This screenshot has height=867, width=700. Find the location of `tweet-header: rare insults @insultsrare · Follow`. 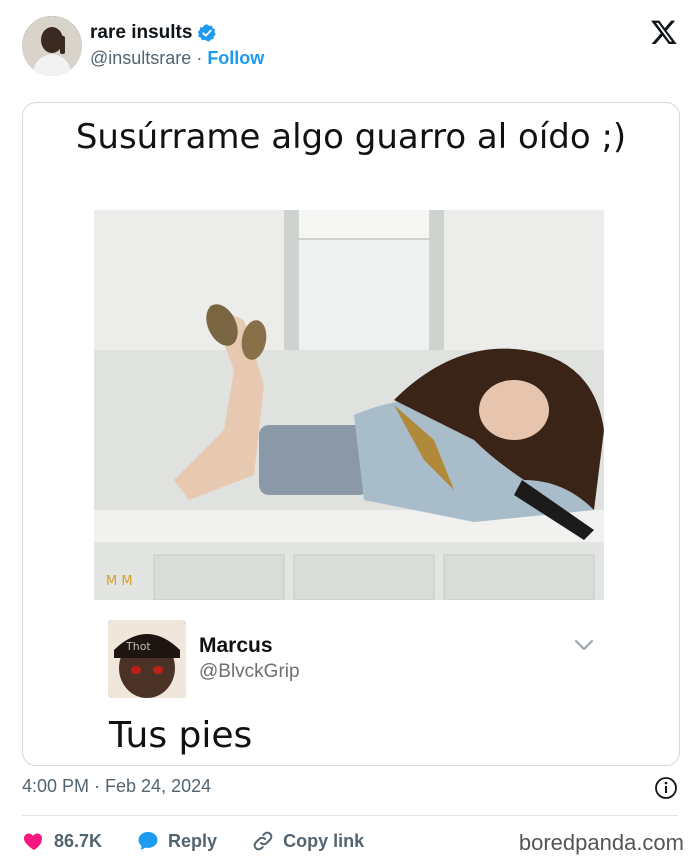

tweet-header: rare insults @insultsrare · Follow is located at coordinates (350, 48).